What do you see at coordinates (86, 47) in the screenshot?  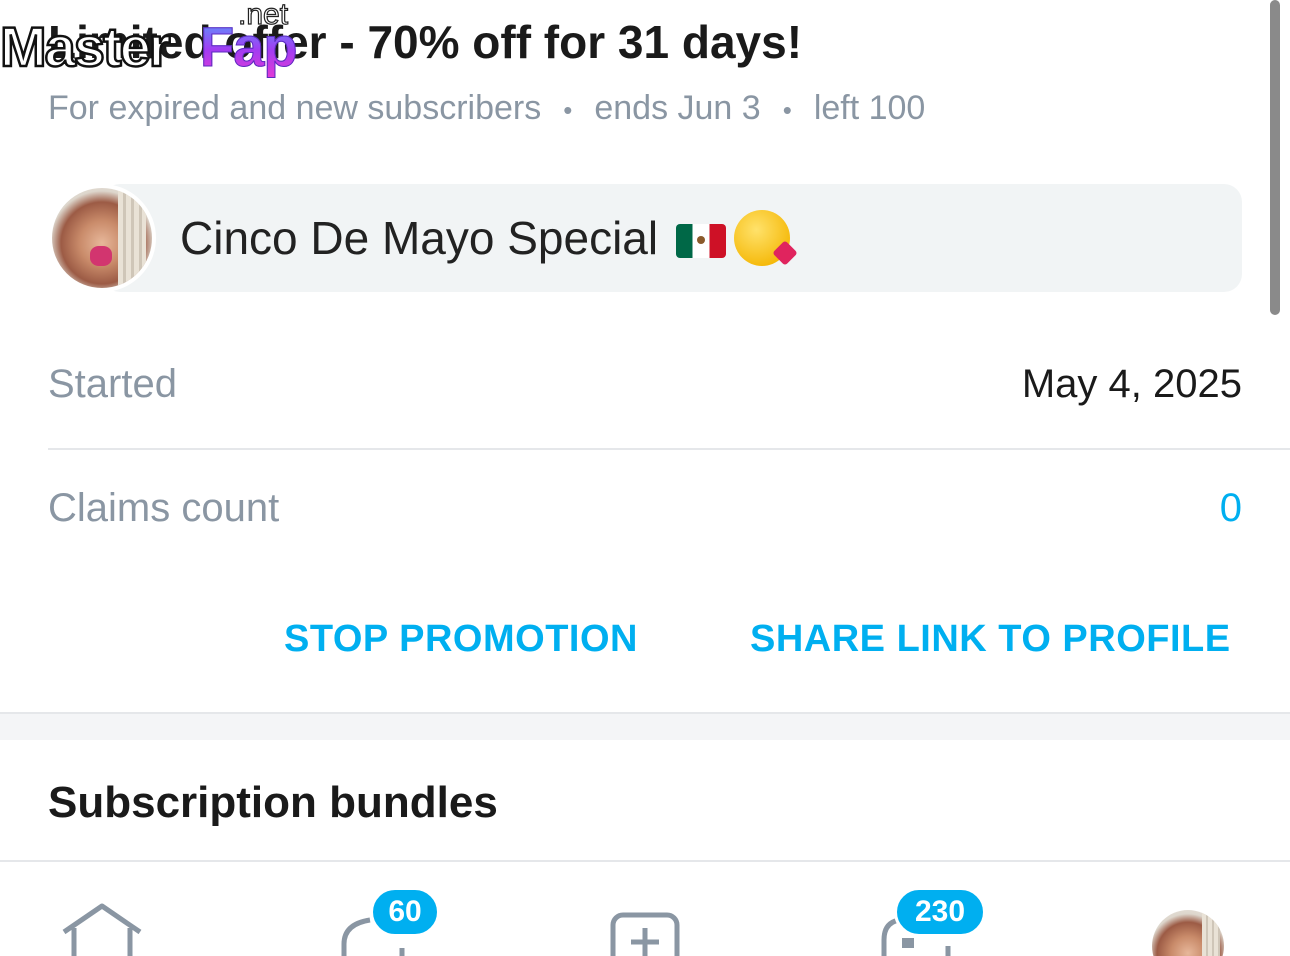 I see `watermark-text-master: Master` at bounding box center [86, 47].